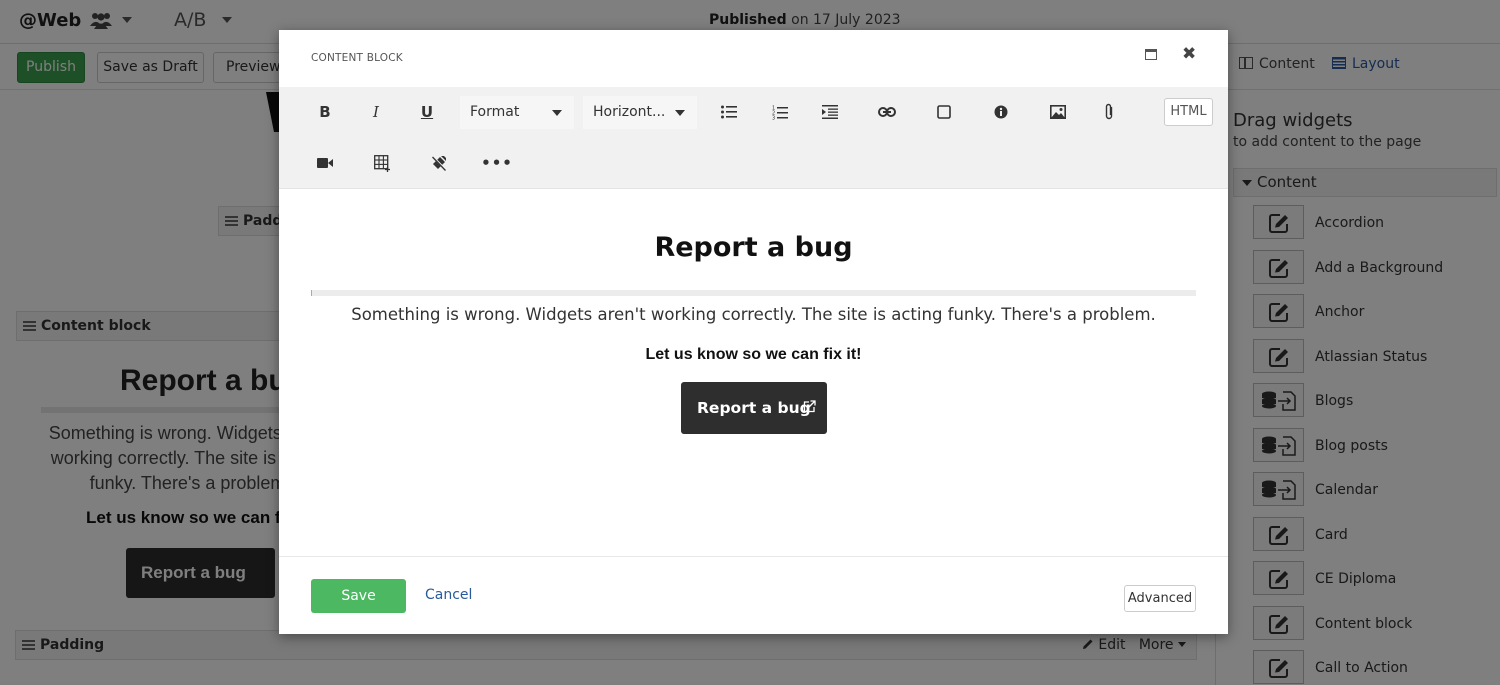  I want to click on content-divider, so click(753, 293).